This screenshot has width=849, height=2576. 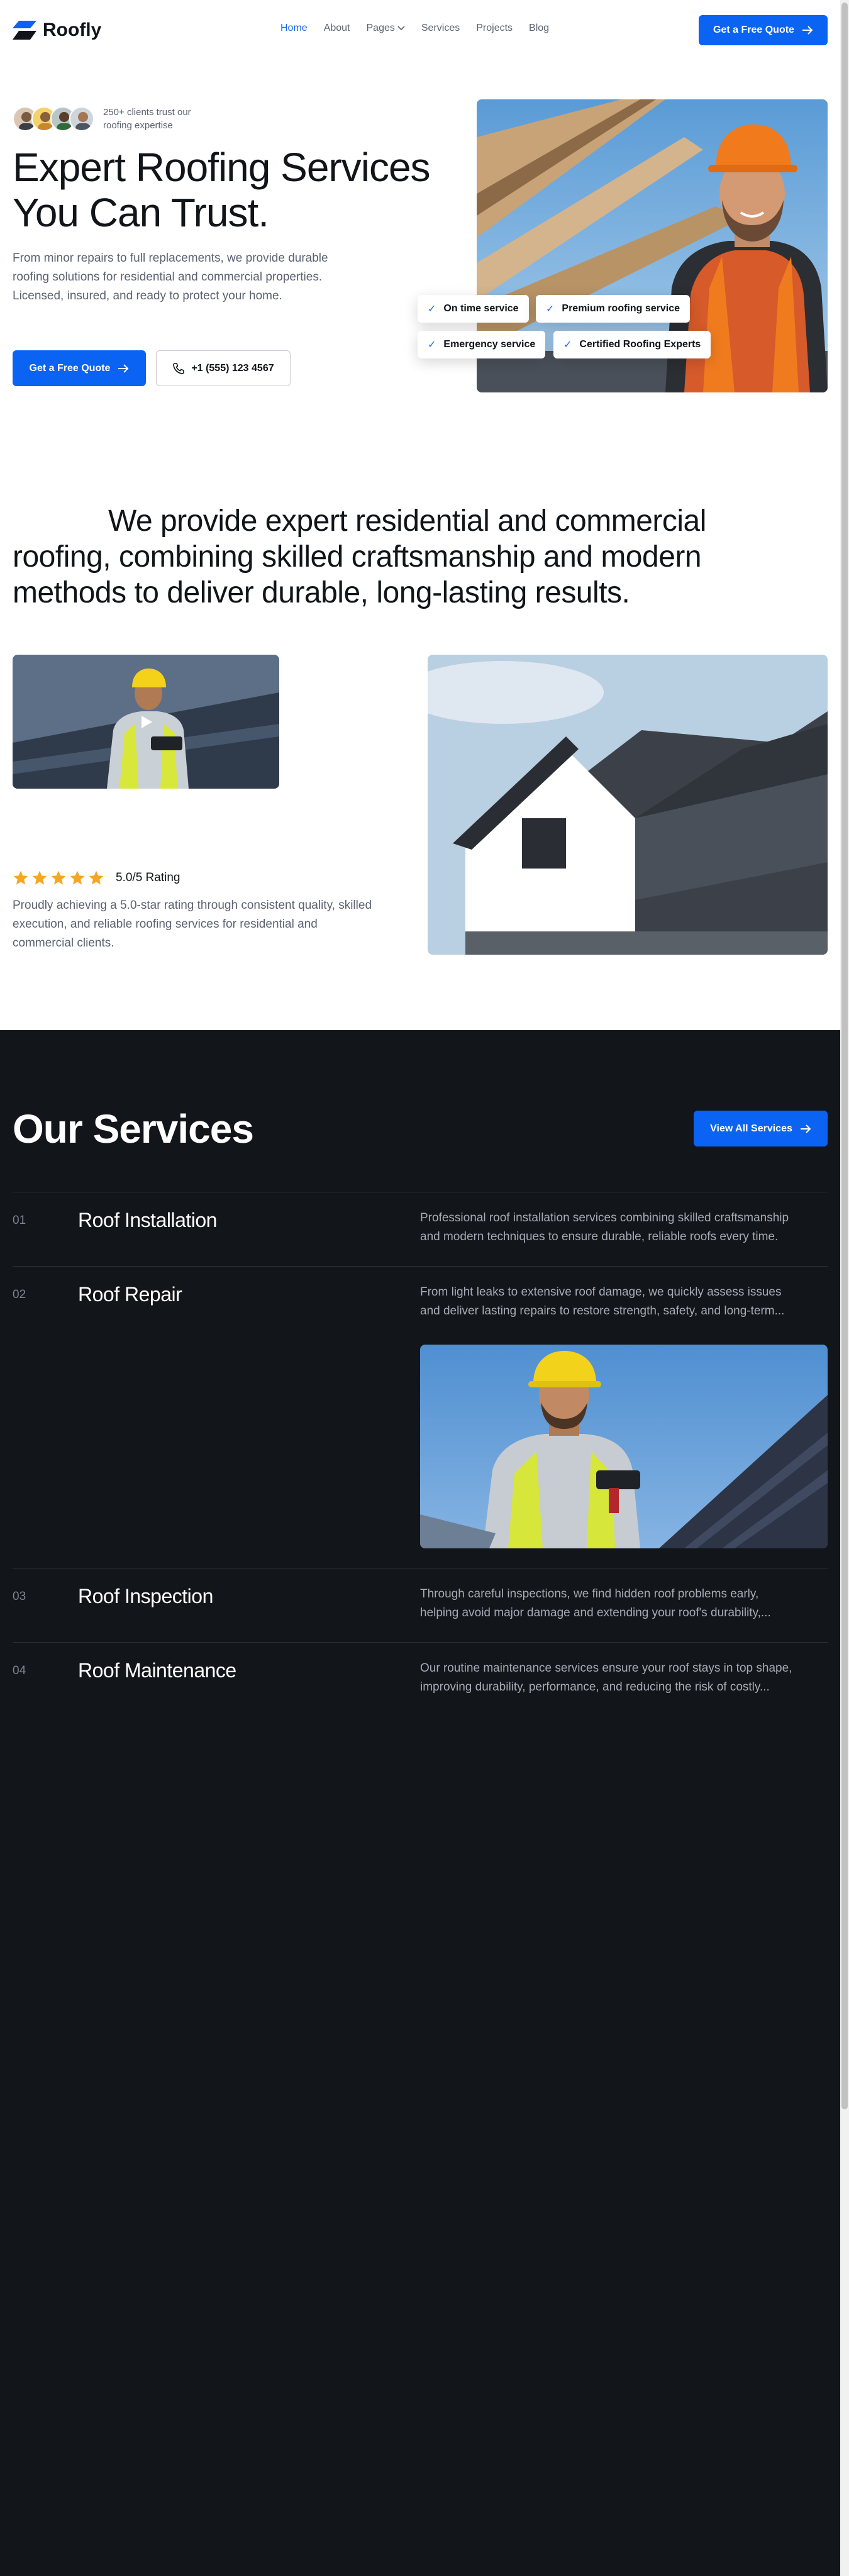 I want to click on service-name: Roof Inspection, so click(x=145, y=1596).